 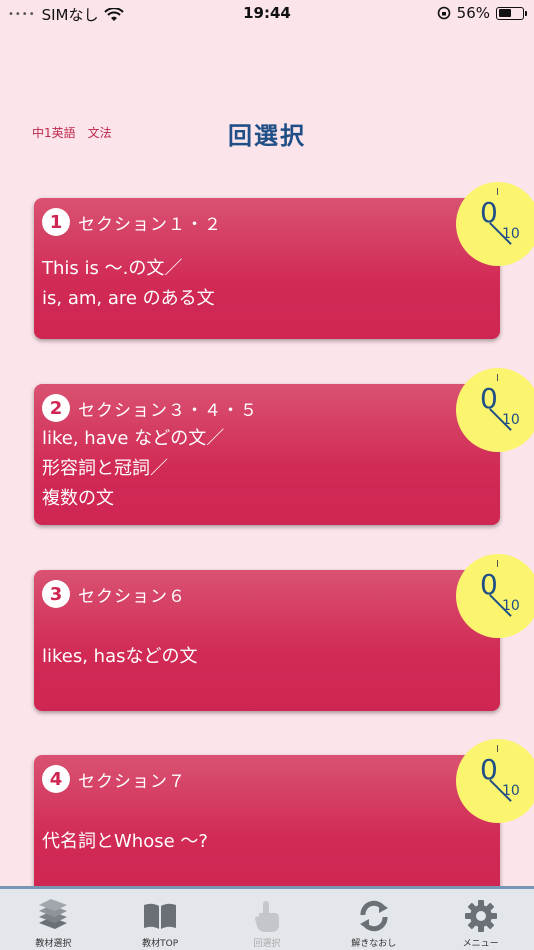 I want to click on section-number-badge: 1, so click(x=56, y=222).